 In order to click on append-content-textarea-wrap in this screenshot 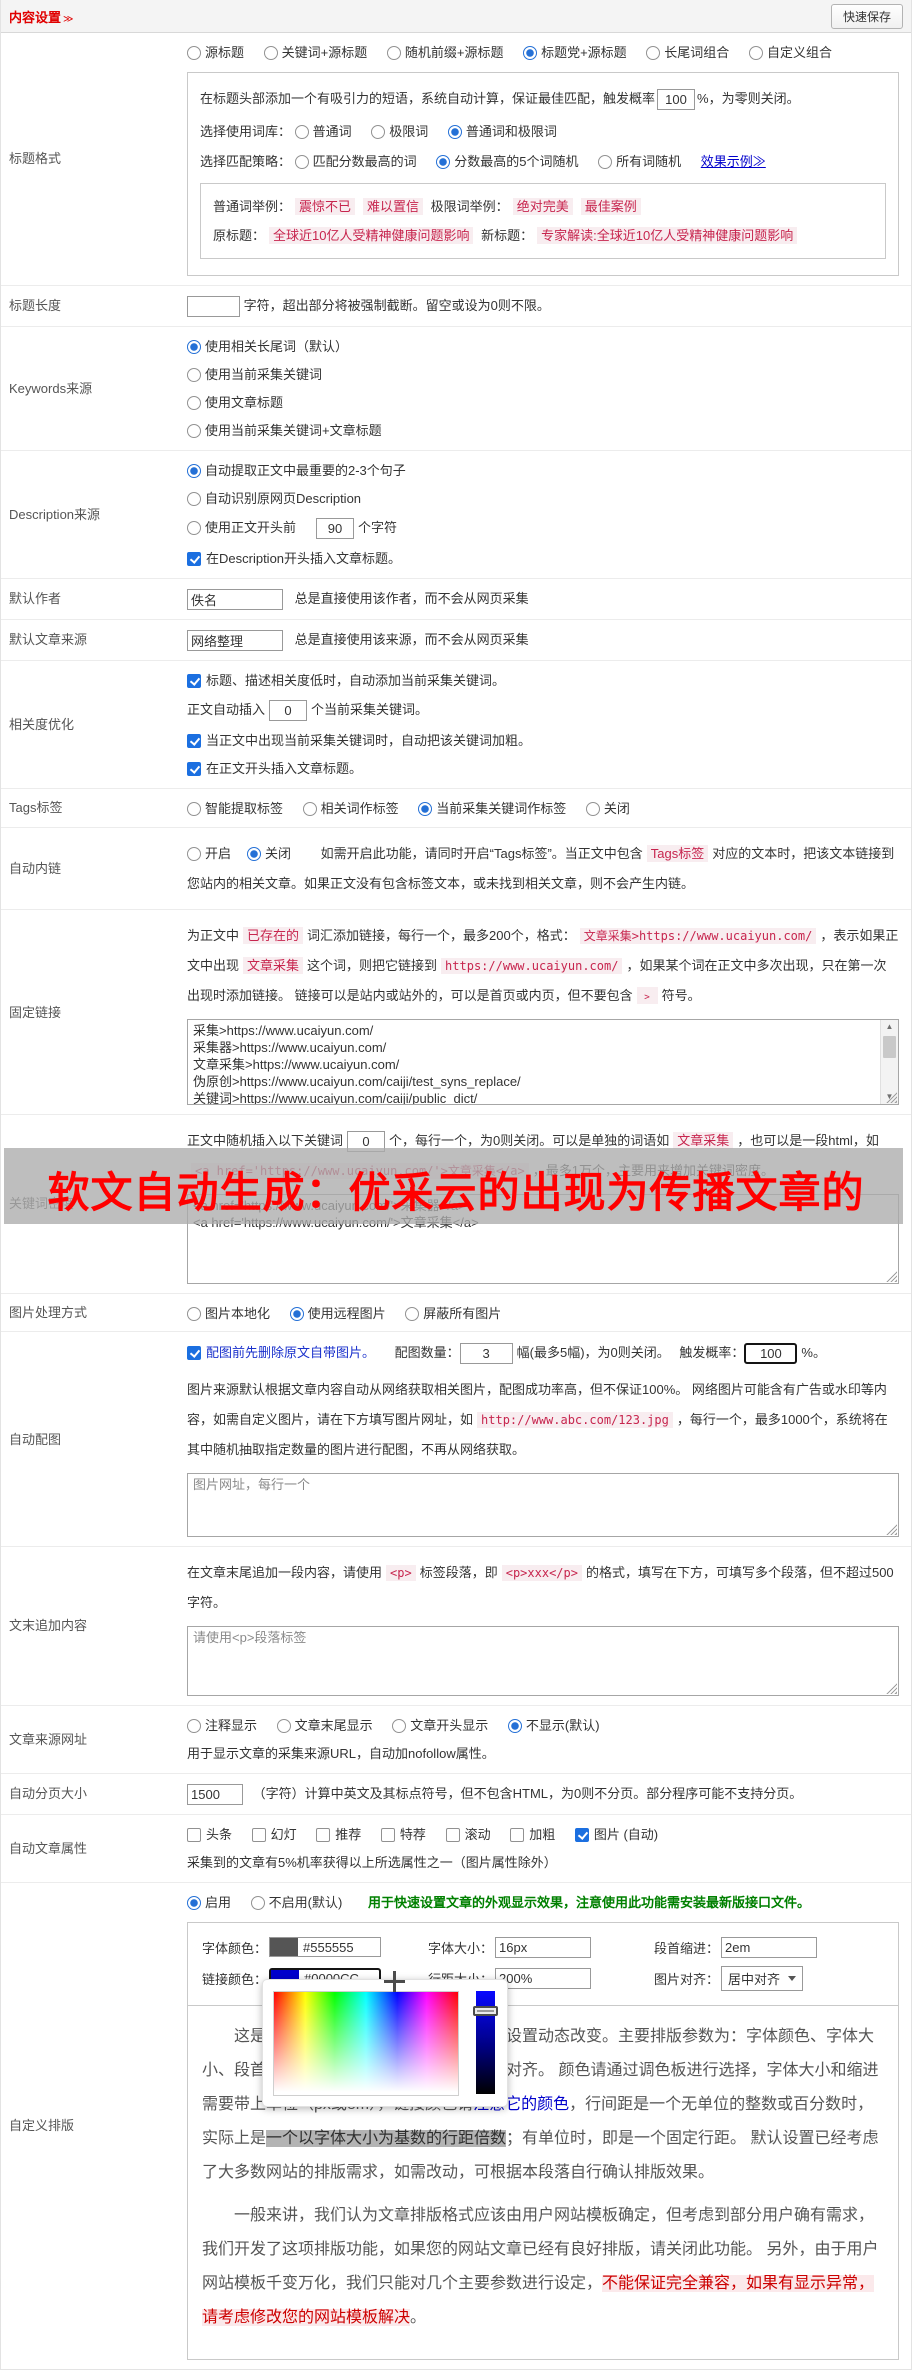, I will do `click(543, 1660)`.